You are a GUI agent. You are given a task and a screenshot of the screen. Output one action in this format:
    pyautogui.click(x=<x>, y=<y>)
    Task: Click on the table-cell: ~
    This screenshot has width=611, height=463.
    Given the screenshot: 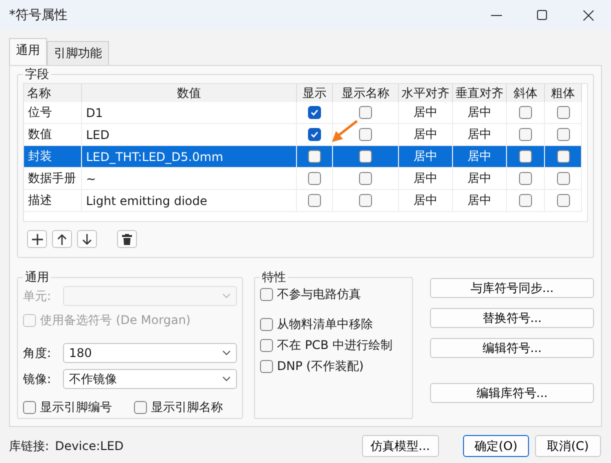 What is the action you would take?
    pyautogui.click(x=189, y=179)
    